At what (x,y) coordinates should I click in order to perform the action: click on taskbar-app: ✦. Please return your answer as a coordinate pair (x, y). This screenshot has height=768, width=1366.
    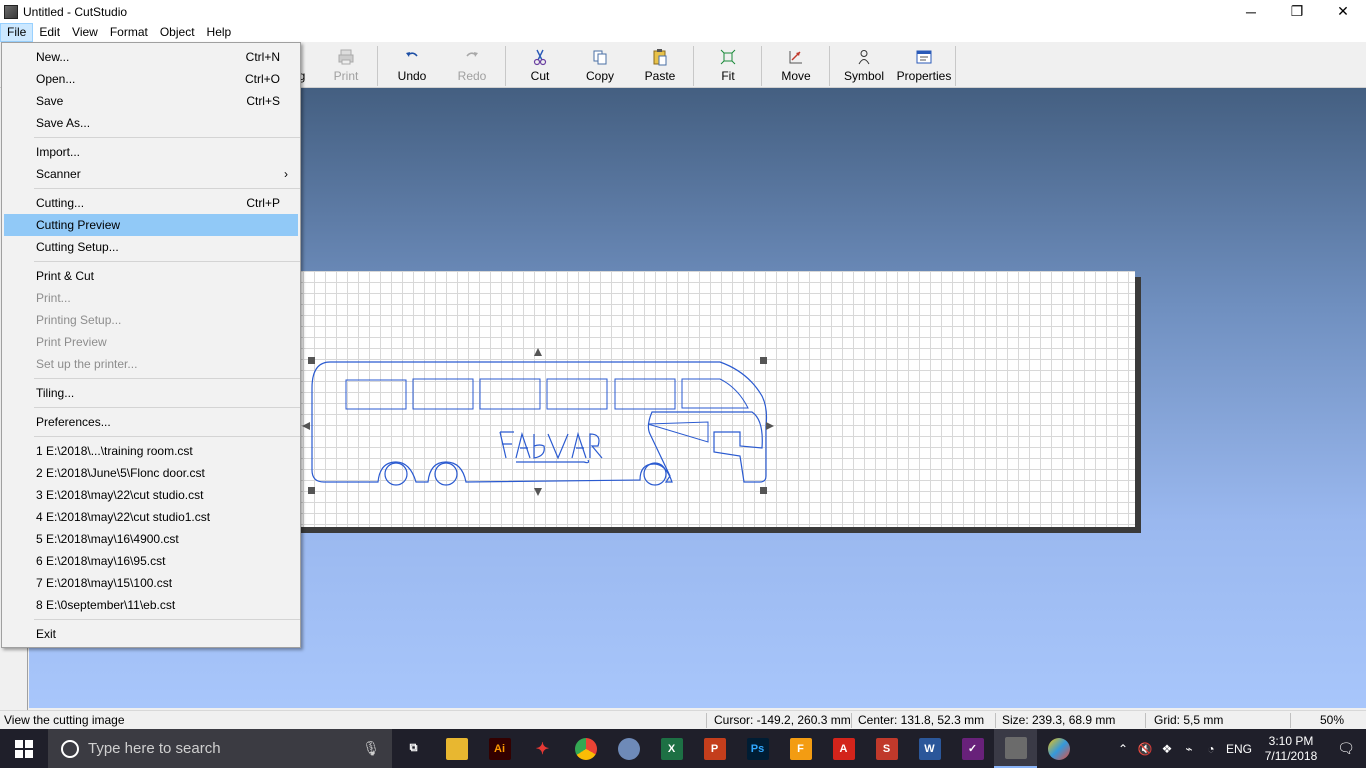
    Looking at the image, I should click on (542, 748).